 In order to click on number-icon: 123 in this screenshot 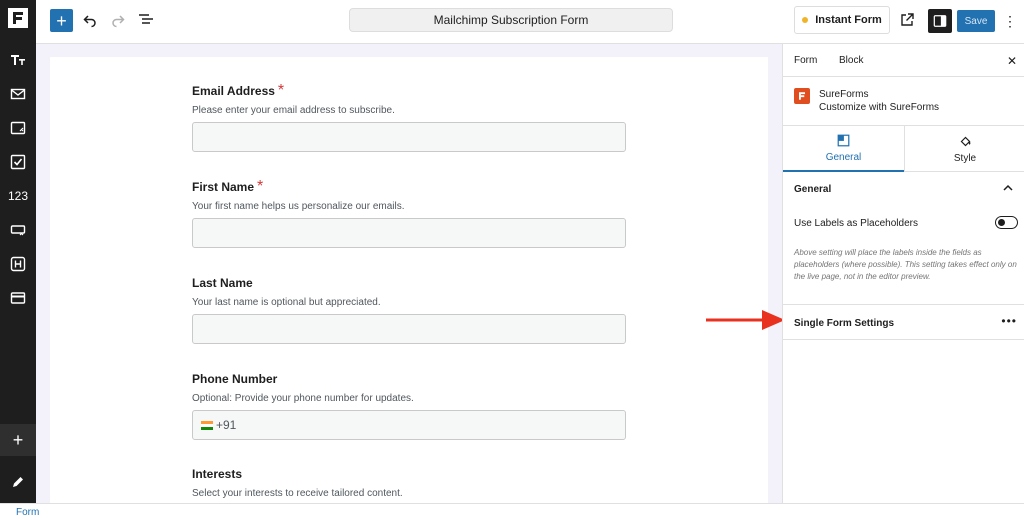, I will do `click(18, 196)`.